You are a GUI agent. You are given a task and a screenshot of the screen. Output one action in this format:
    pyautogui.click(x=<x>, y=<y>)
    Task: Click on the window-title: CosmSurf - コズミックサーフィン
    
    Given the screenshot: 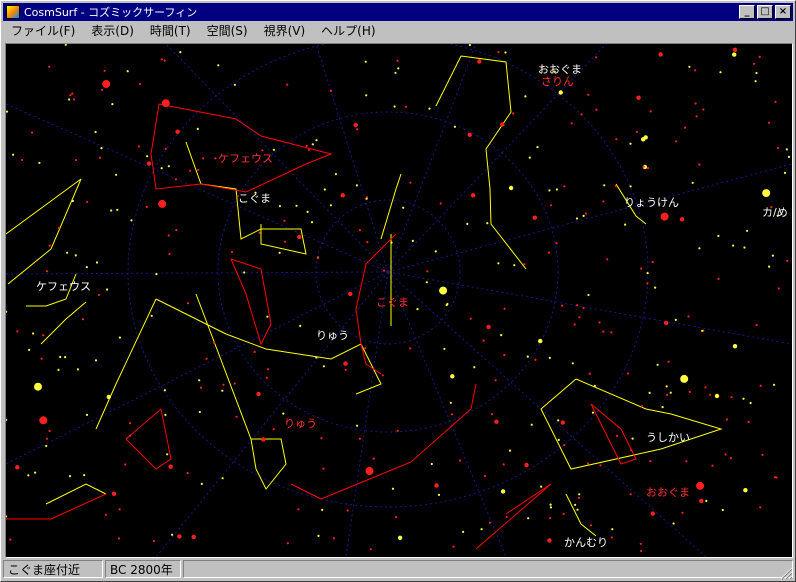 What is the action you would take?
    pyautogui.click(x=111, y=12)
    